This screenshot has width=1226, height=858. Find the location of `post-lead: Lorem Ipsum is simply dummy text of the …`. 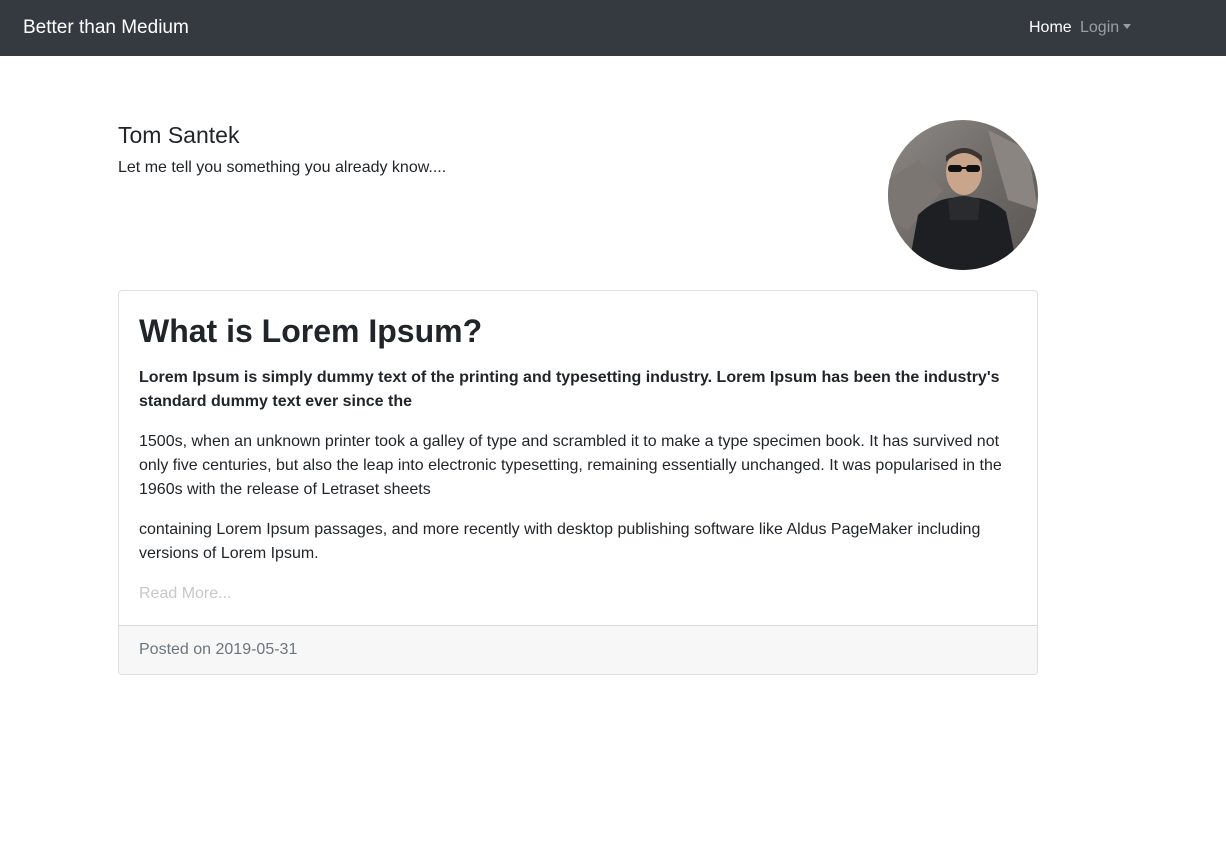

post-lead: Lorem Ipsum is simply dummy text of the … is located at coordinates (569, 389).